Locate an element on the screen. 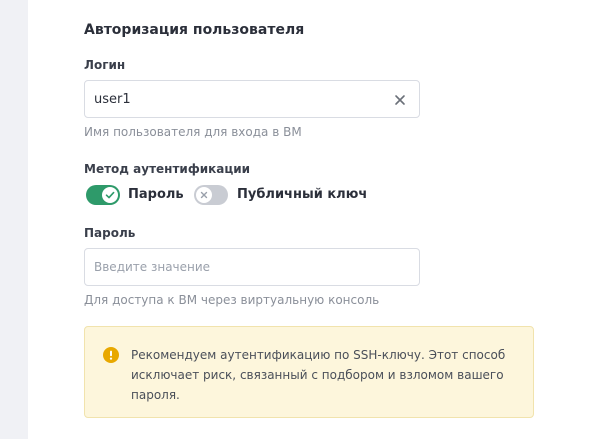 The height and width of the screenshot is (439, 592). password-field is located at coordinates (252, 267).